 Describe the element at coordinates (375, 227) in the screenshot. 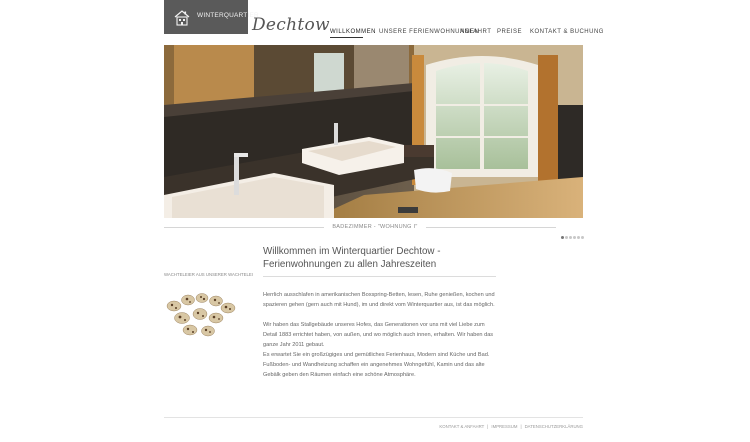

I see `hero-caption: BADEZIMMER - "WOHNUNG I"` at that location.